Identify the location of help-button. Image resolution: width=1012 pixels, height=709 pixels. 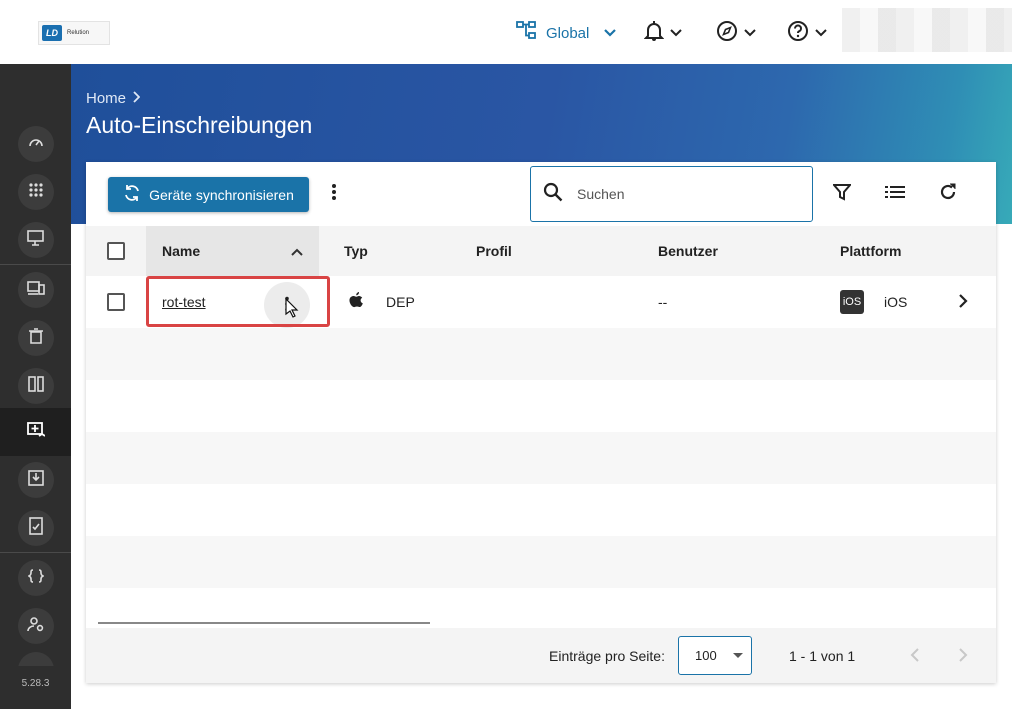
(807, 33).